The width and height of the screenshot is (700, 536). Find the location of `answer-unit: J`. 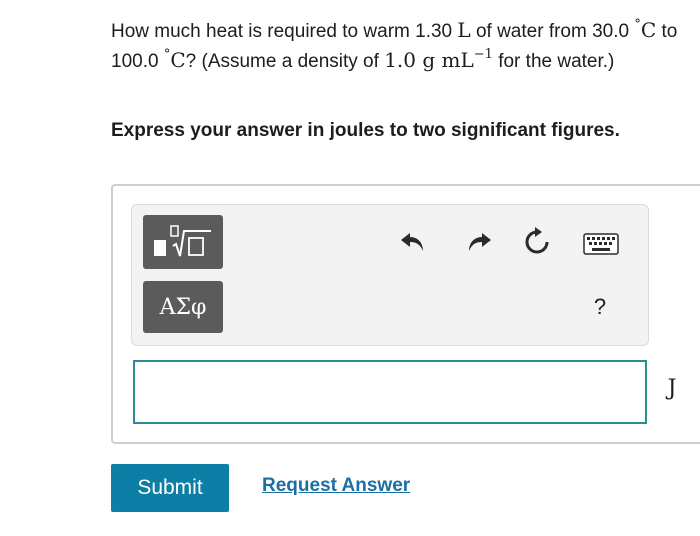

answer-unit: J is located at coordinates (672, 388).